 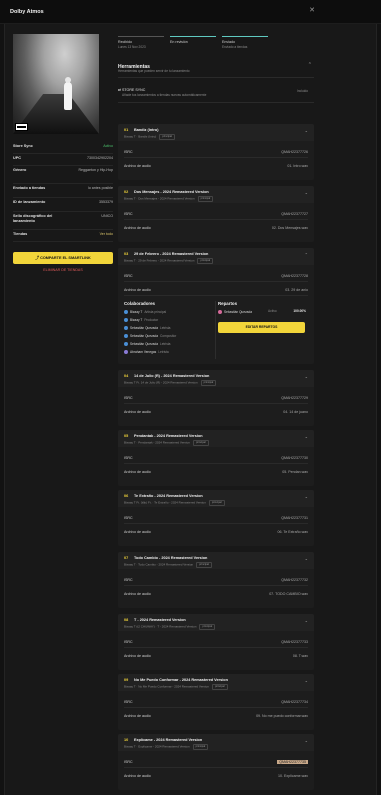 I want to click on share-smartlink-button: ⤴ COMPARTE EL SMARTLINK, so click(x=63, y=258).